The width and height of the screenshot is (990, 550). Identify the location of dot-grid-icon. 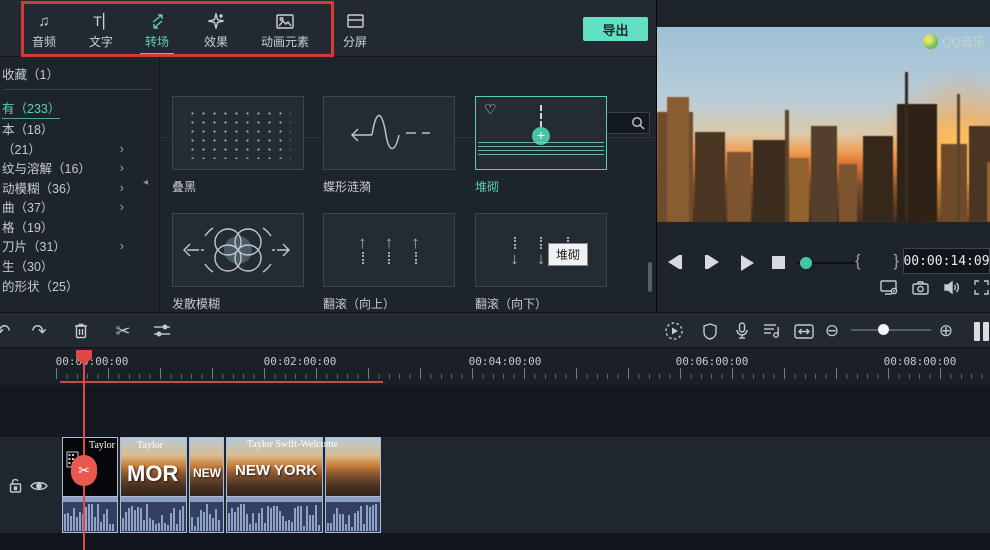
(238, 133).